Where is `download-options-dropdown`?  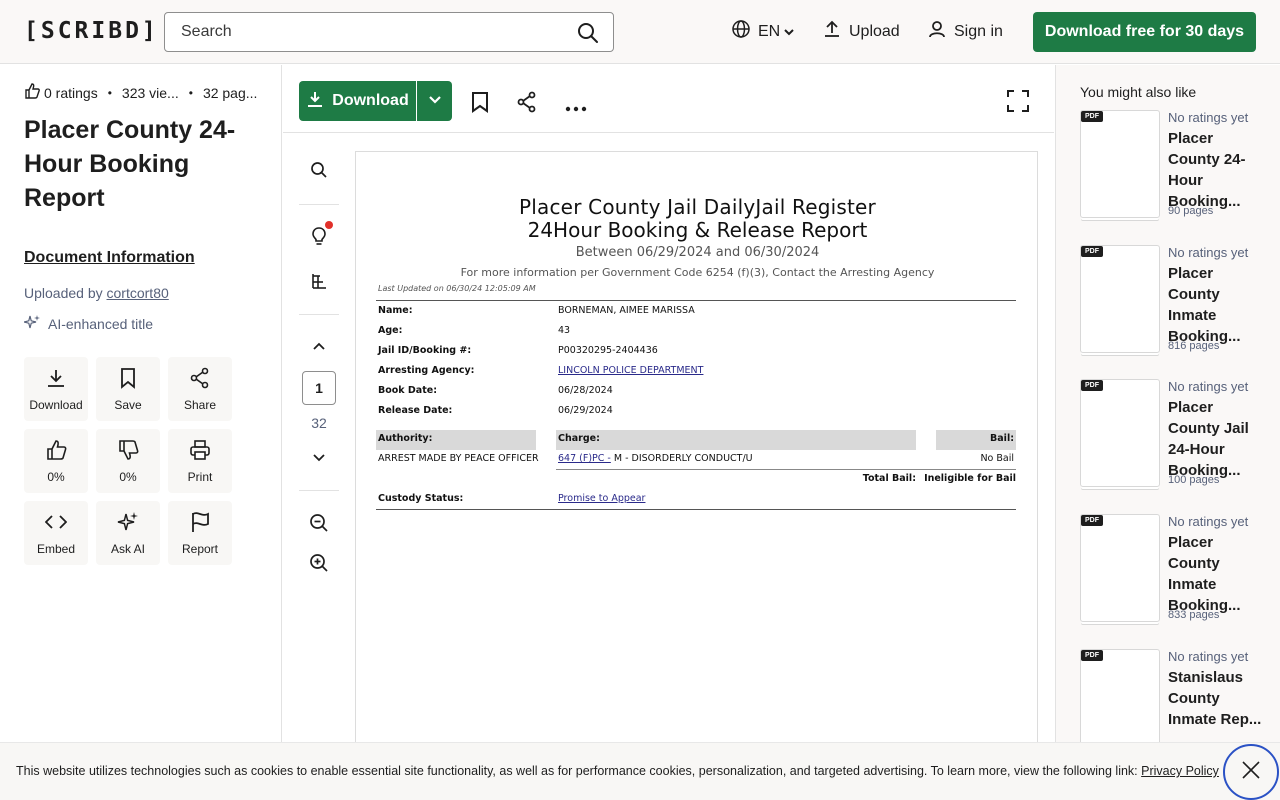 download-options-dropdown is located at coordinates (434, 101).